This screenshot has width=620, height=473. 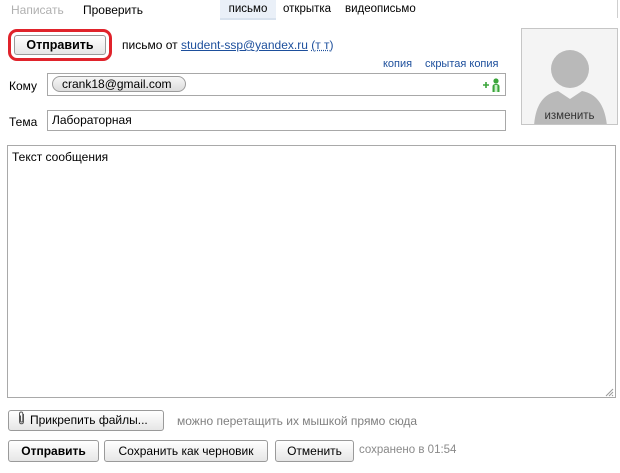 I want to click on from-email-link: student-ssp@yandex.ru, so click(x=244, y=45).